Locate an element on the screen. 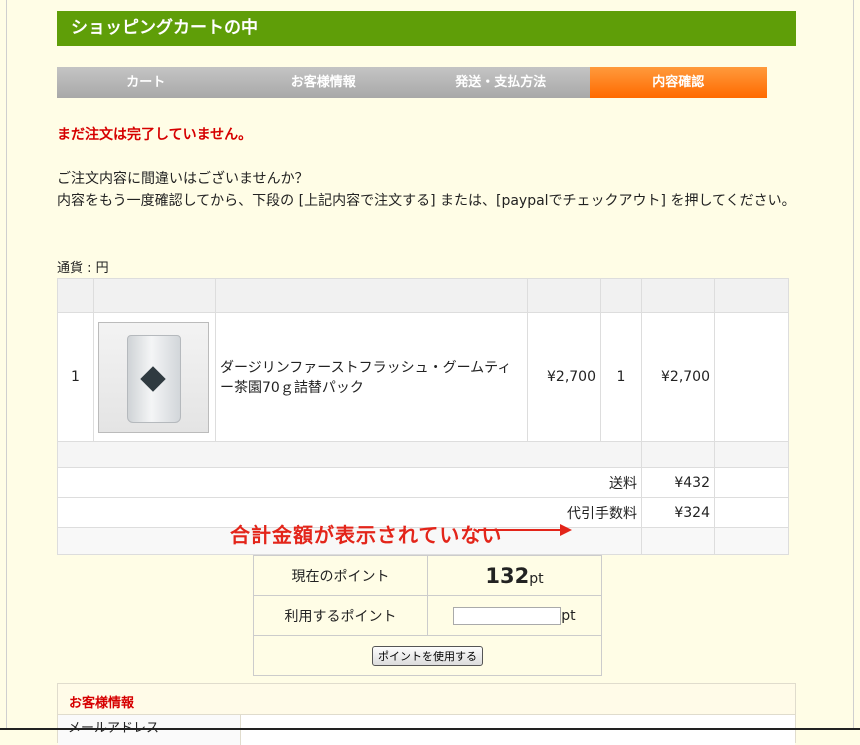  tea-pouch-graphic is located at coordinates (154, 378).